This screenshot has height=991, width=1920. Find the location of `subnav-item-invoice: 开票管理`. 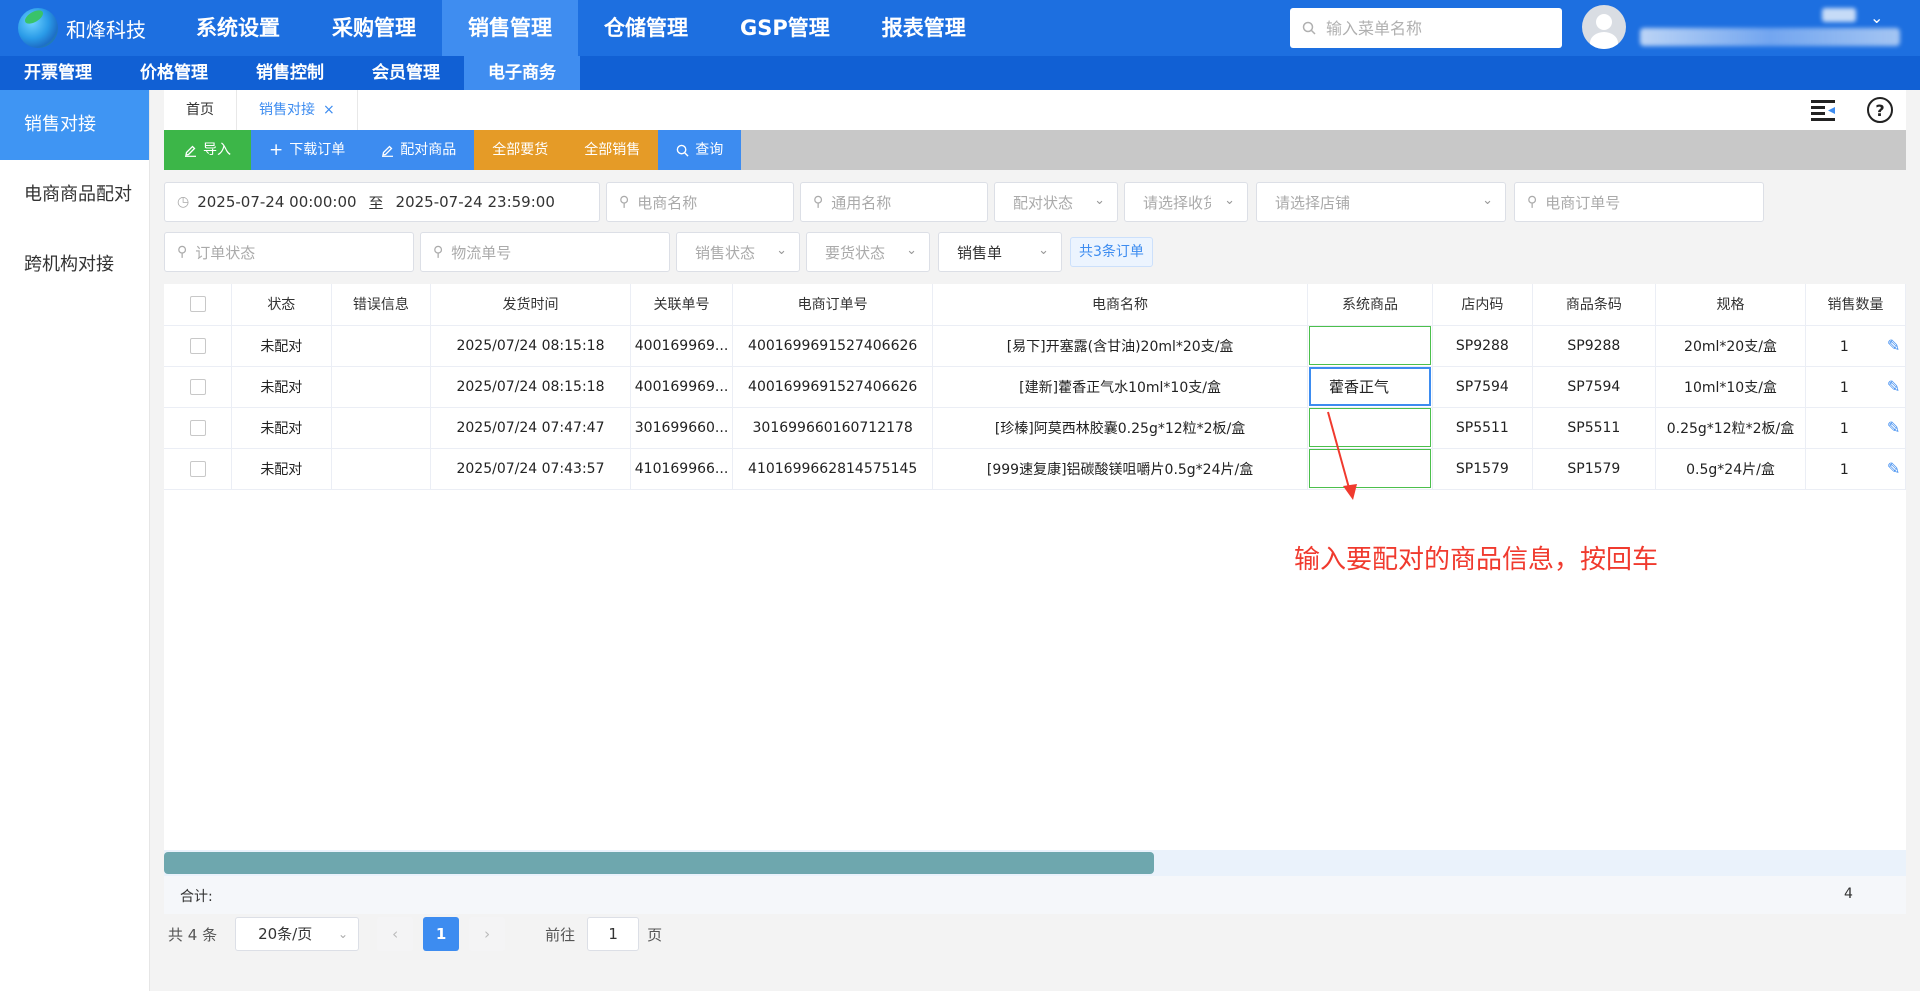

subnav-item-invoice: 开票管理 is located at coordinates (58, 73).